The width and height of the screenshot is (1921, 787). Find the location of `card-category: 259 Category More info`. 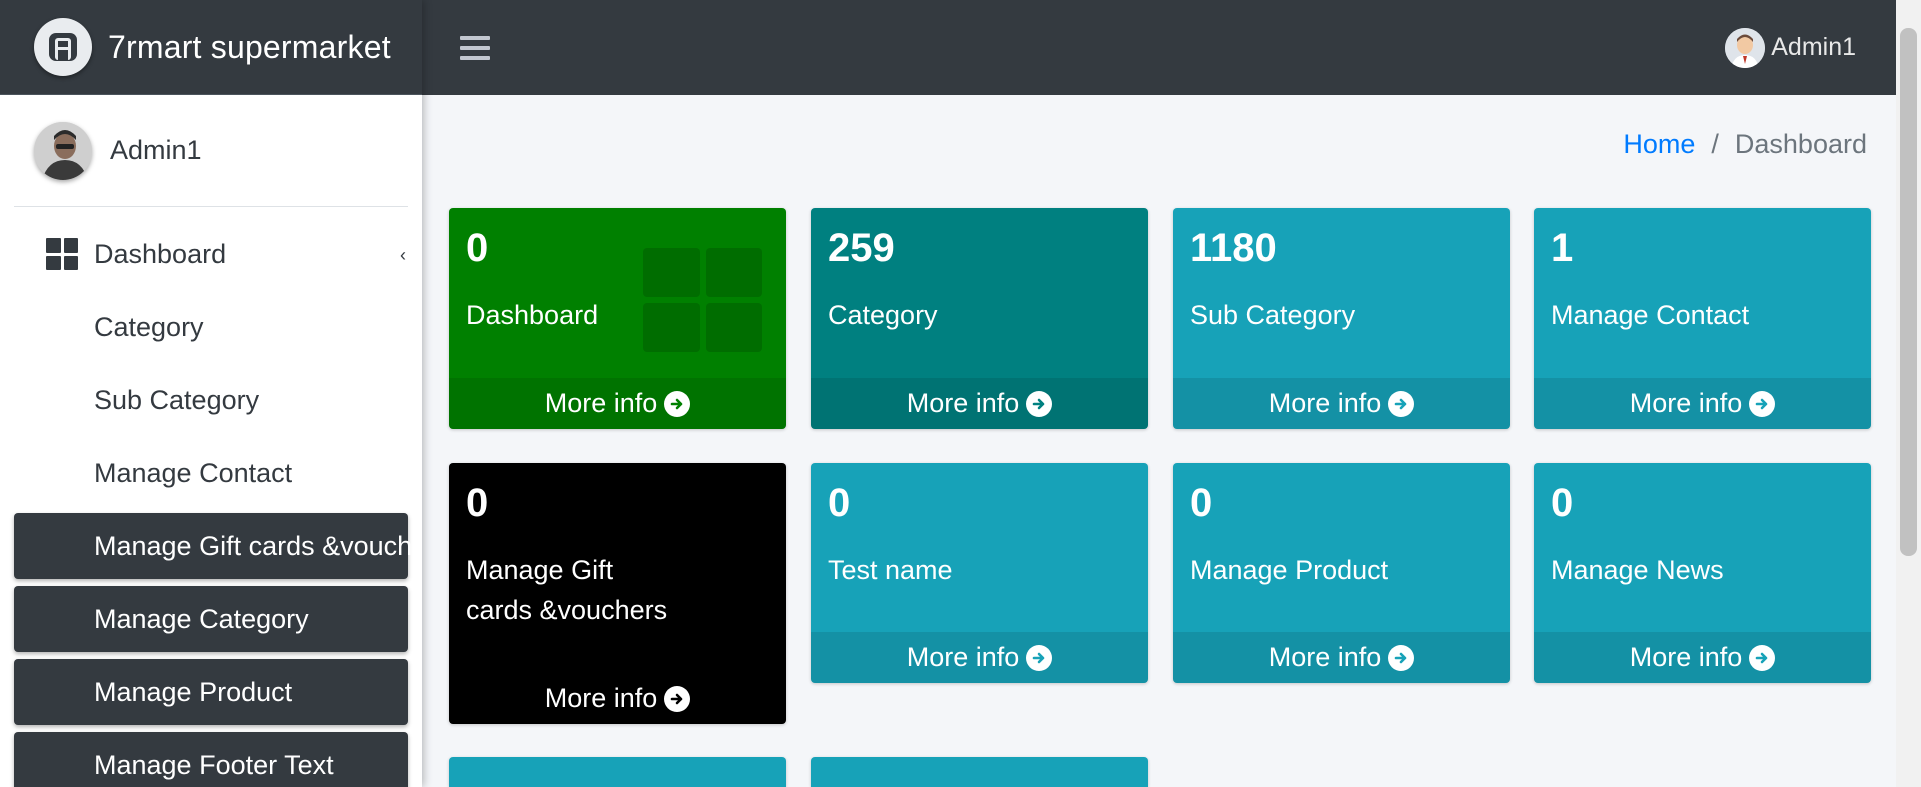

card-category: 259 Category More info is located at coordinates (979, 318).